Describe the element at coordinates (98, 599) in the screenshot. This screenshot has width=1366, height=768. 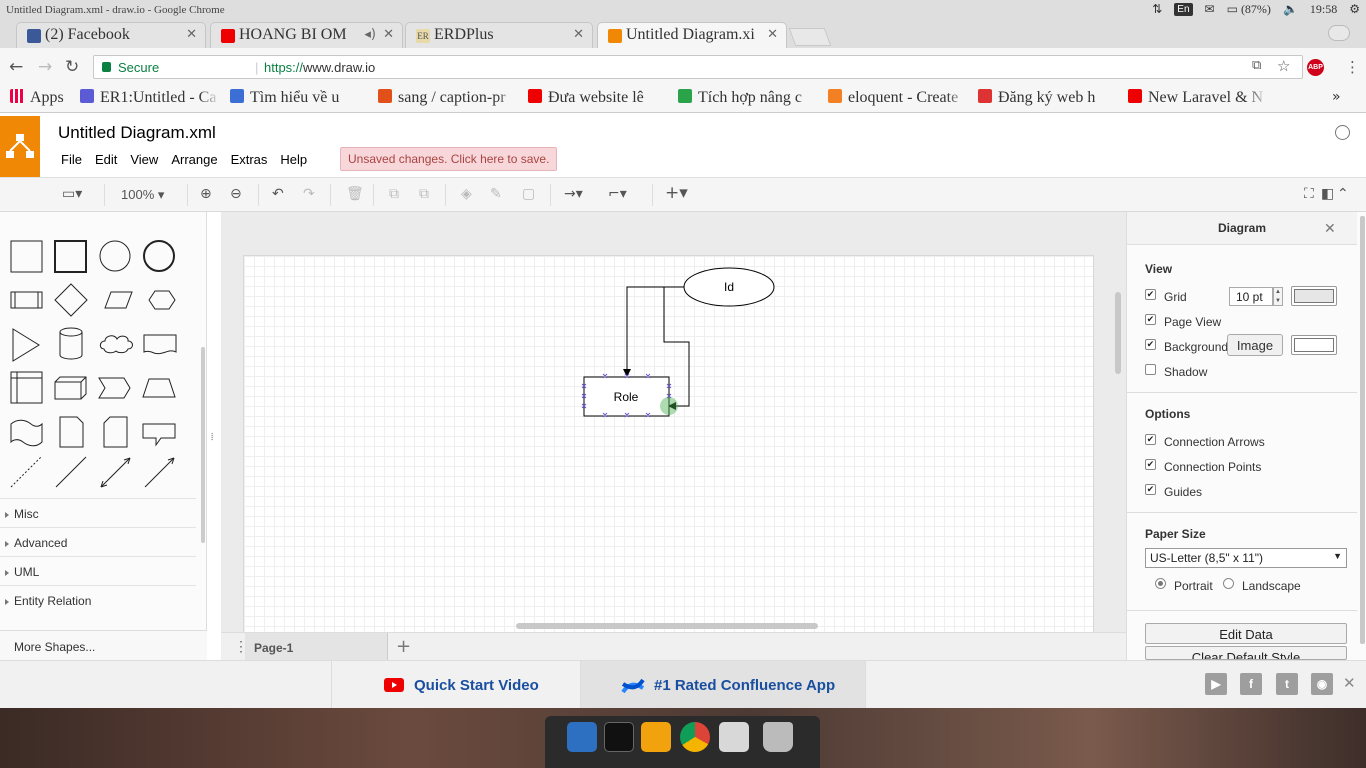
I see `category-entity-relation: Entity Relation` at that location.